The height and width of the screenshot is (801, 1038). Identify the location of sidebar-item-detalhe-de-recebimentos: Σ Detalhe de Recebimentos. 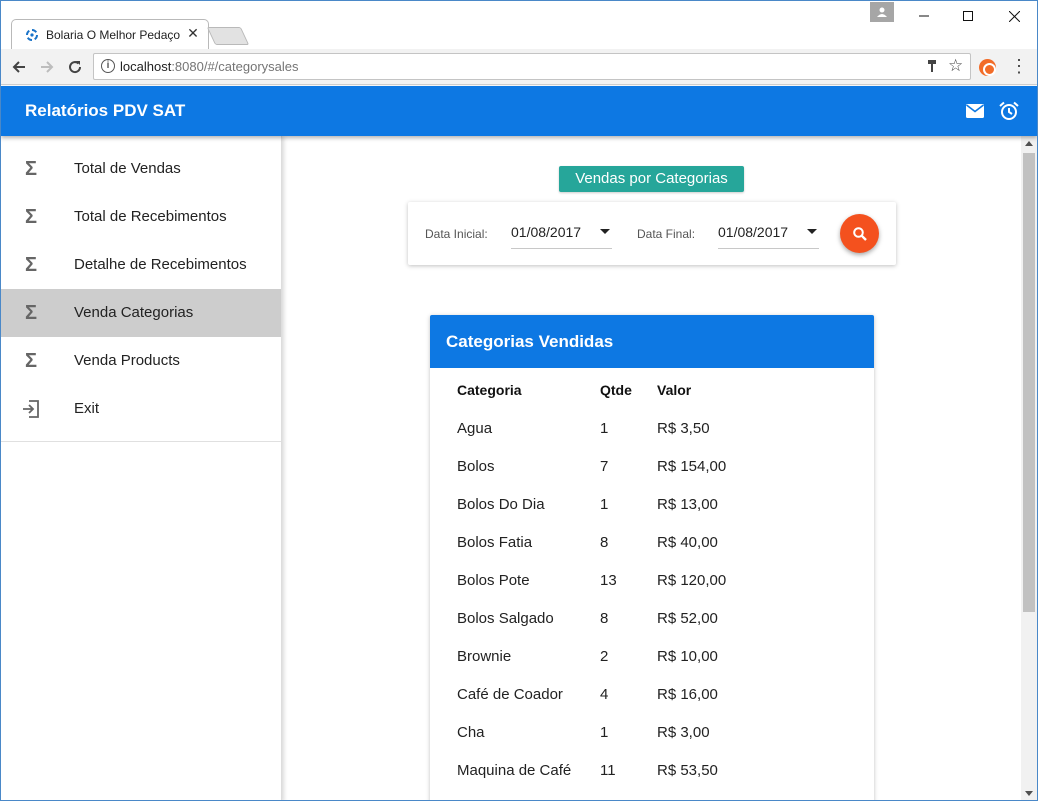
(141, 265).